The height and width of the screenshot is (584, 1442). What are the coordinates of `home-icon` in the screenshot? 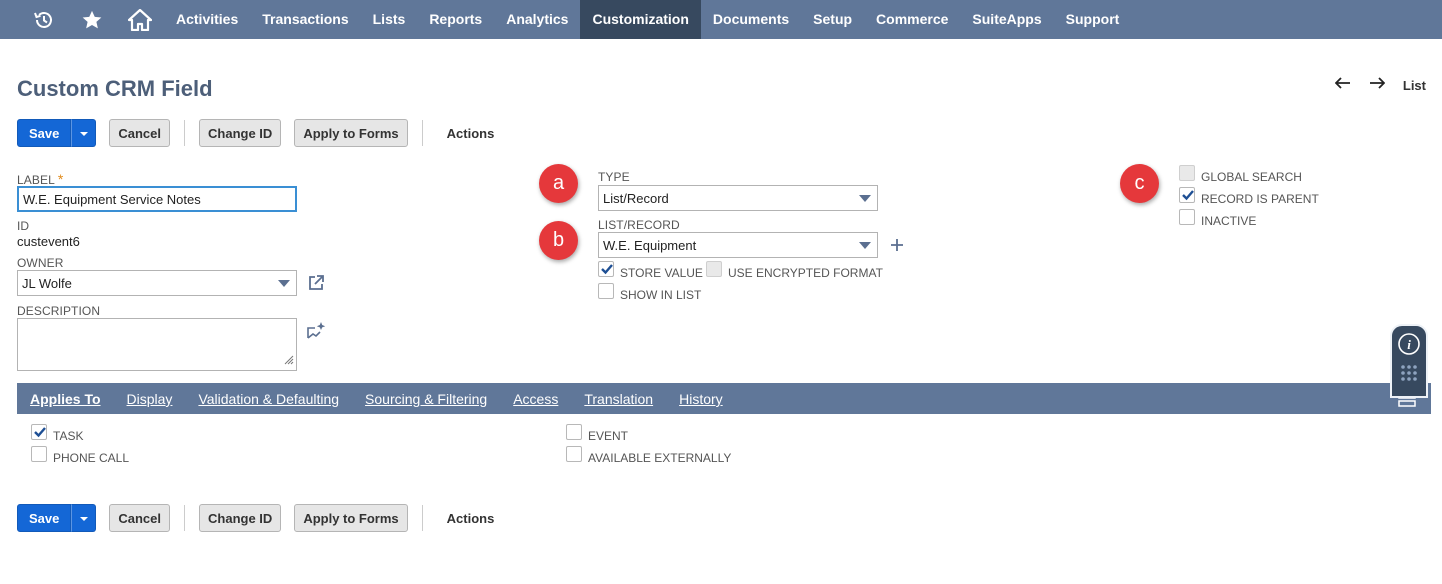 It's located at (140, 19).